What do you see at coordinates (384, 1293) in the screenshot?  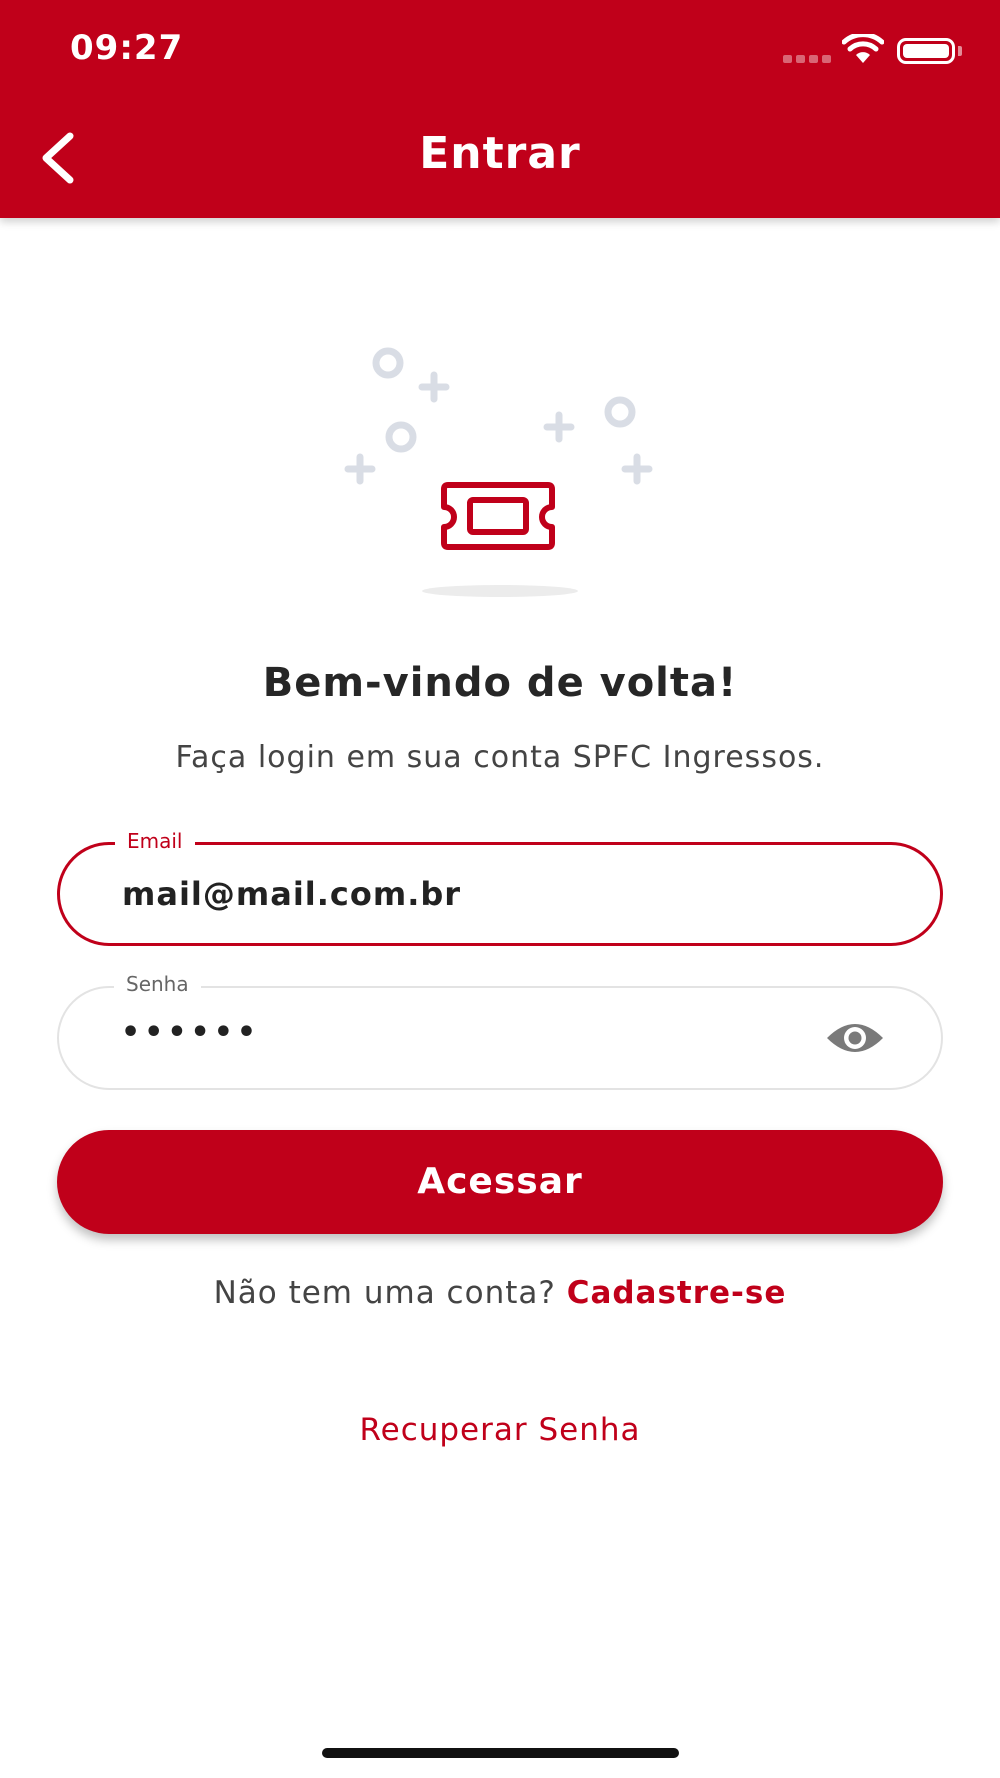 I see `signup-prompt: Não tem uma conta?` at bounding box center [384, 1293].